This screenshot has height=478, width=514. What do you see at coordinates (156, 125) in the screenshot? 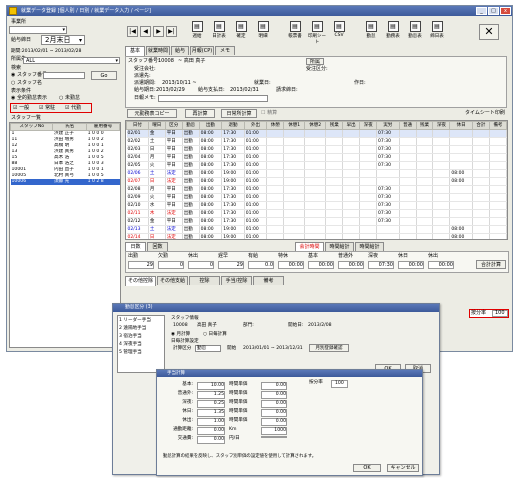
I see `att-col-header: 曜日` at bounding box center [156, 125].